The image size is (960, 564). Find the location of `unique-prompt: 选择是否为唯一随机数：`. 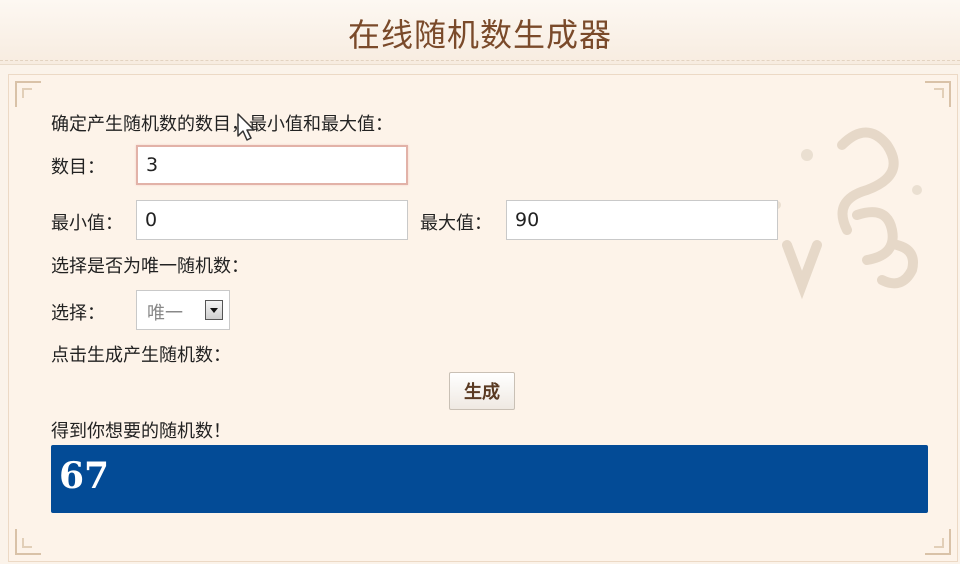

unique-prompt: 选择是否为唯一随机数： is located at coordinates (150, 266).